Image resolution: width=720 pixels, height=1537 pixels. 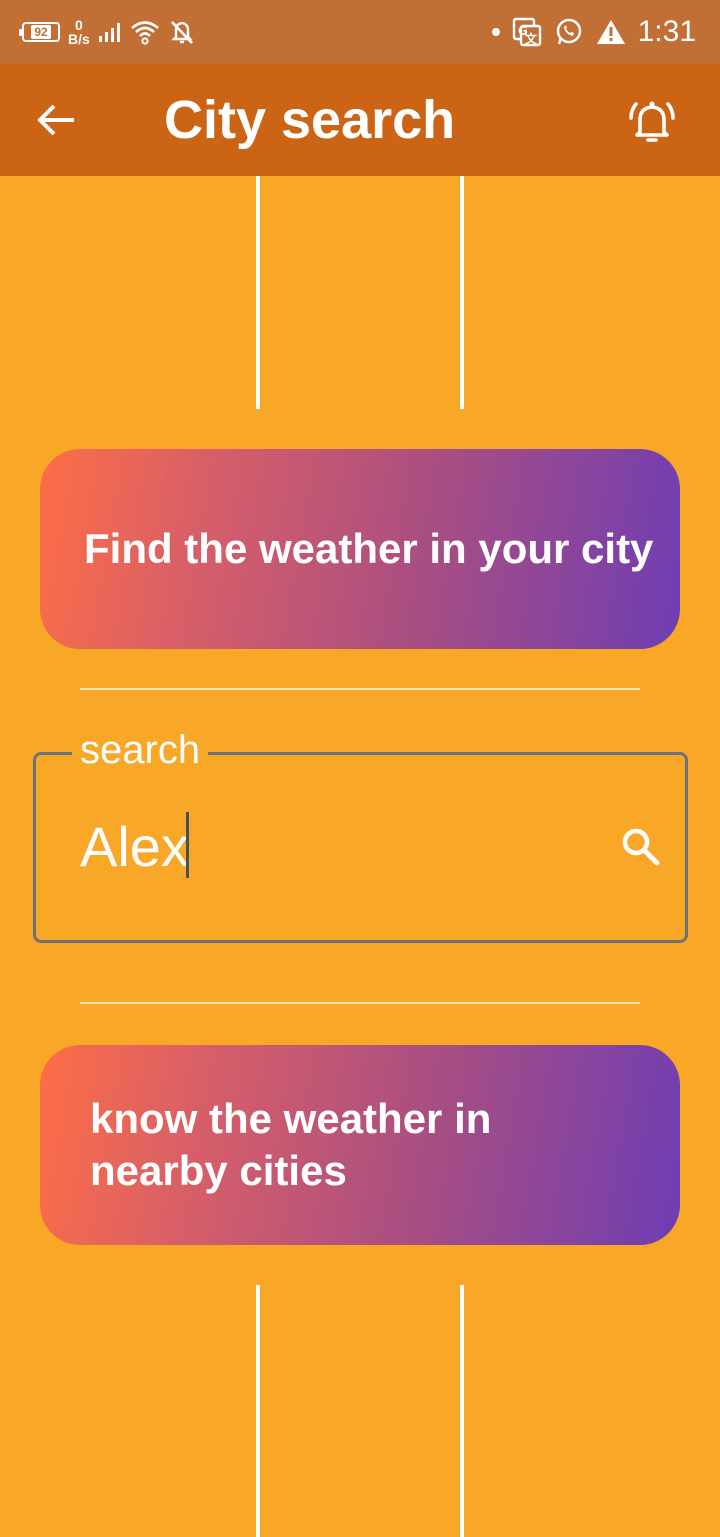 What do you see at coordinates (144, 33) in the screenshot?
I see `wifi-icon` at bounding box center [144, 33].